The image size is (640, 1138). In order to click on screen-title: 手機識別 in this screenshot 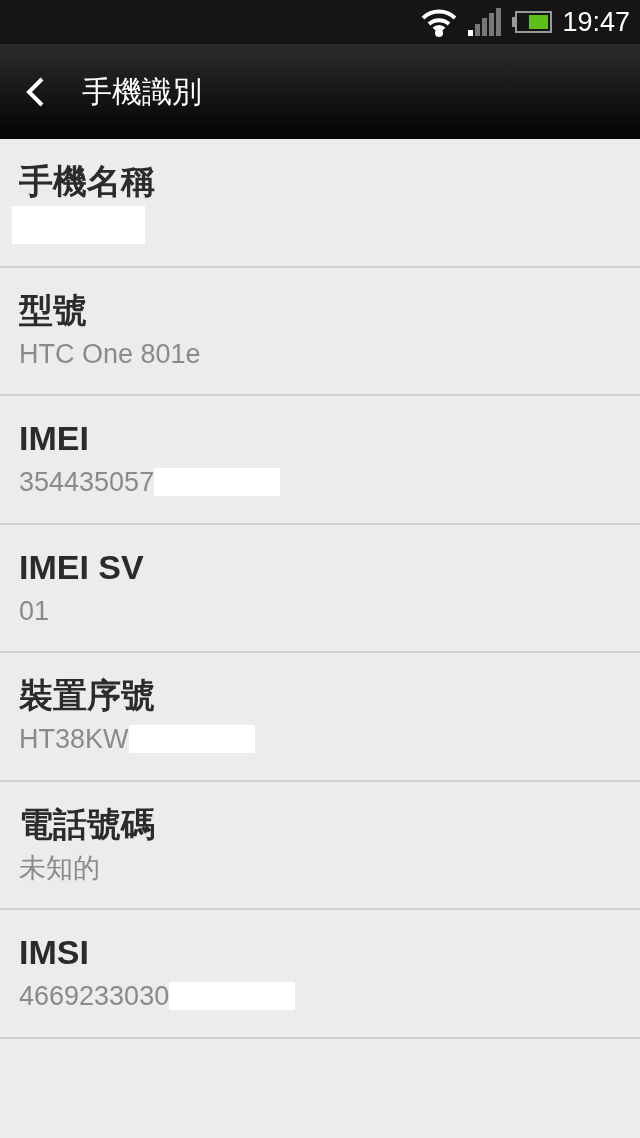, I will do `click(142, 92)`.